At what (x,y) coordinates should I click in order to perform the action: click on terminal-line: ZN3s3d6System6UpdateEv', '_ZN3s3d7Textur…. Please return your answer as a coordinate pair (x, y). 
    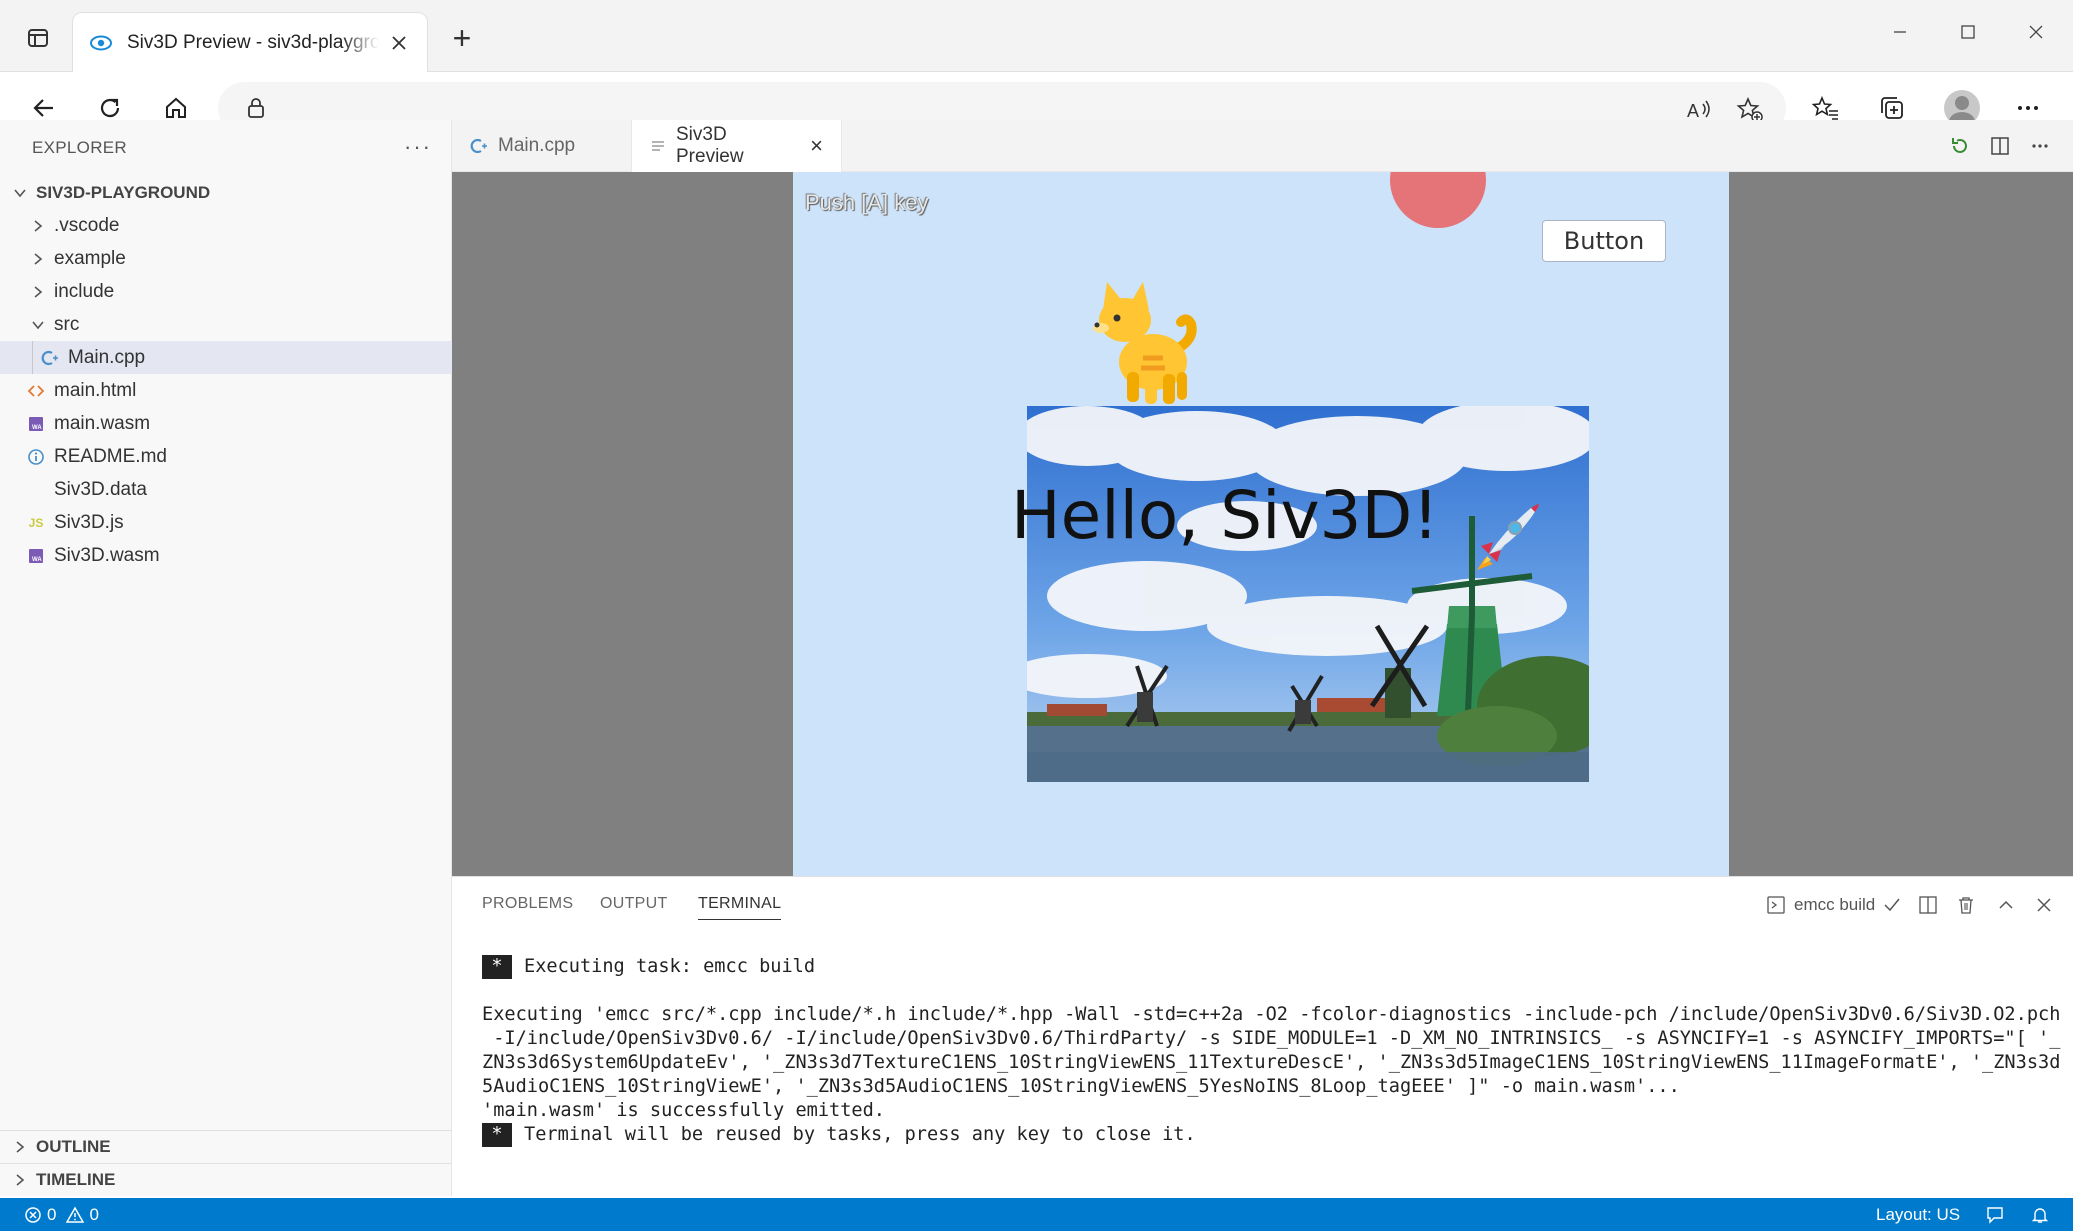
    Looking at the image, I should click on (1271, 1062).